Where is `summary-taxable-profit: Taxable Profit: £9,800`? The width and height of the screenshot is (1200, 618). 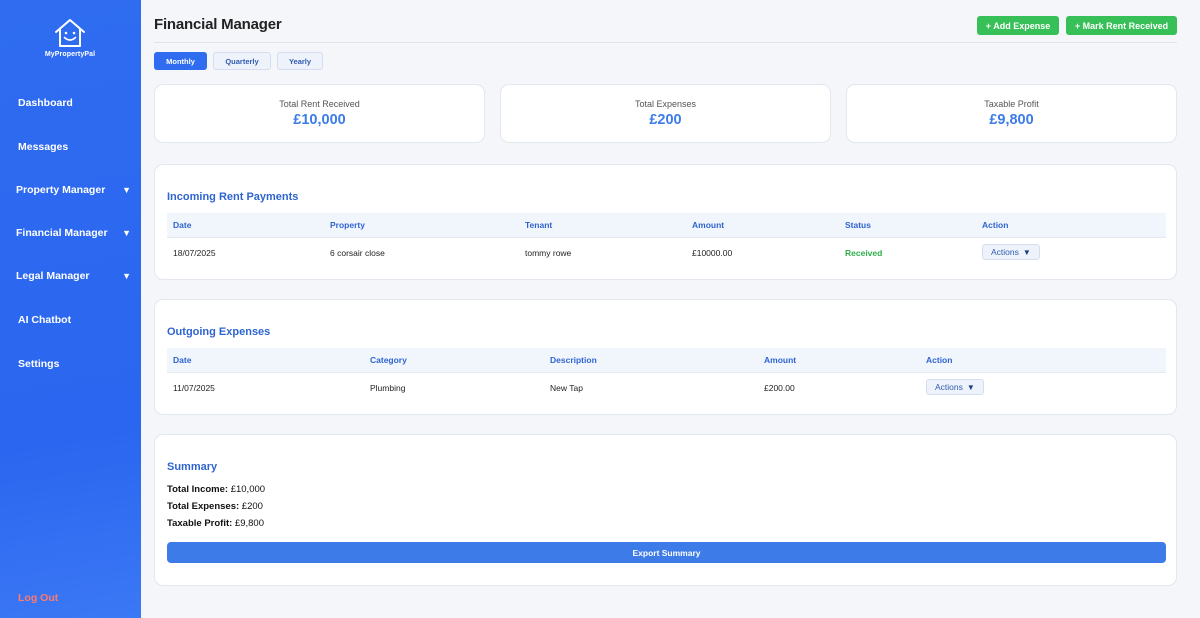 summary-taxable-profit: Taxable Profit: £9,800 is located at coordinates (215, 523).